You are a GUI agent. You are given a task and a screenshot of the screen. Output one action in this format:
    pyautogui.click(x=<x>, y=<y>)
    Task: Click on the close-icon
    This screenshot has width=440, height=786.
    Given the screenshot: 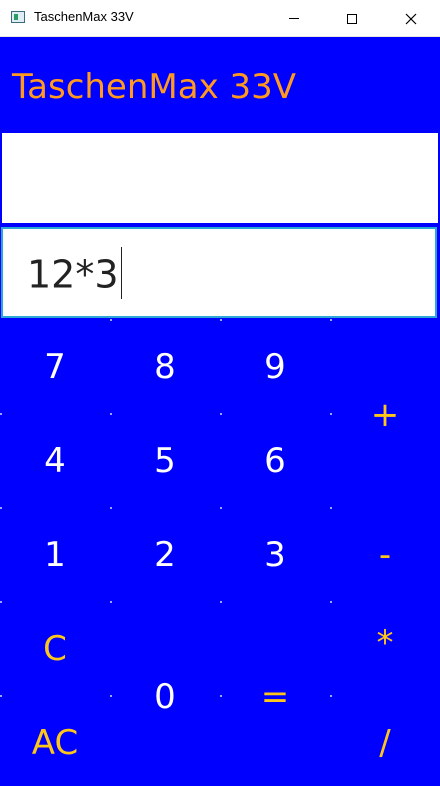 What is the action you would take?
    pyautogui.click(x=411, y=18)
    